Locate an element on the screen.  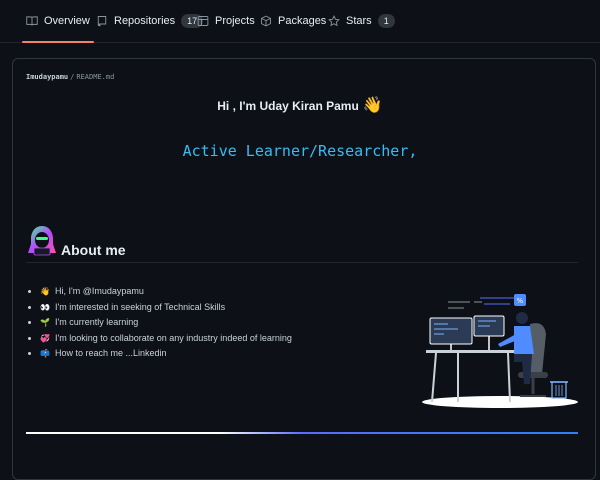
tab-label: Overview is located at coordinates (67, 21).